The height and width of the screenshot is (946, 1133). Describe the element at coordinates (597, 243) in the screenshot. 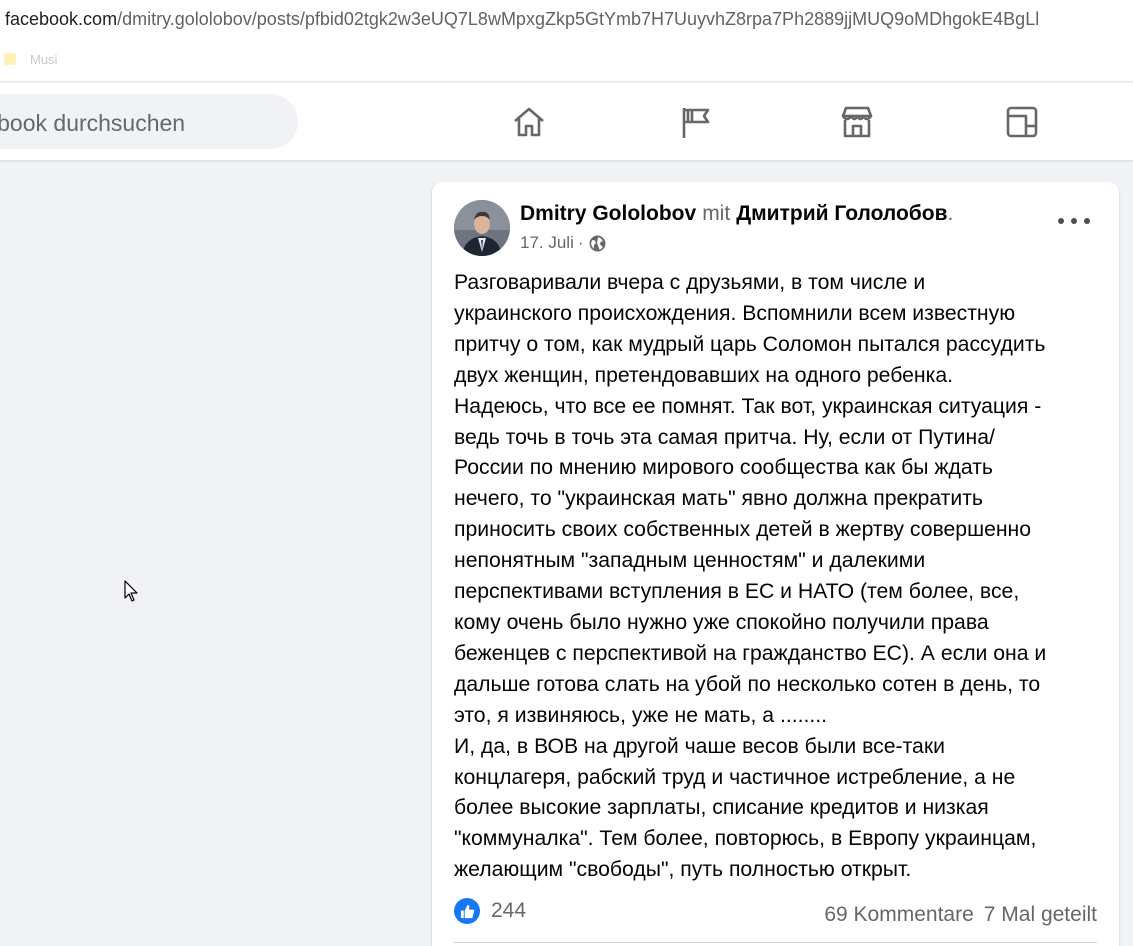

I see `globe-icon` at that location.